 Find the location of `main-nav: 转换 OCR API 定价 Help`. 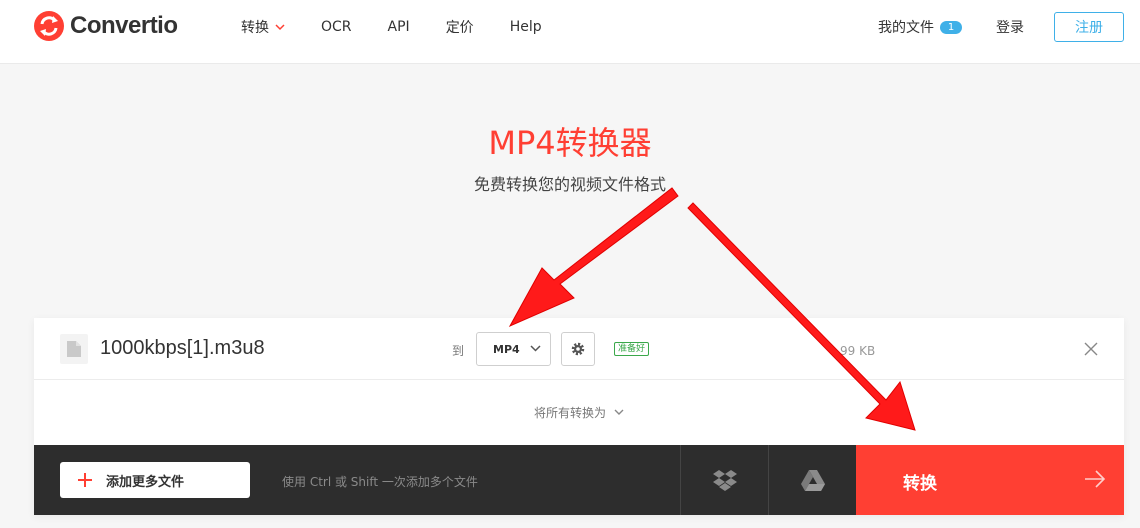

main-nav: 转换 OCR API 定价 Help is located at coordinates (409, 27).